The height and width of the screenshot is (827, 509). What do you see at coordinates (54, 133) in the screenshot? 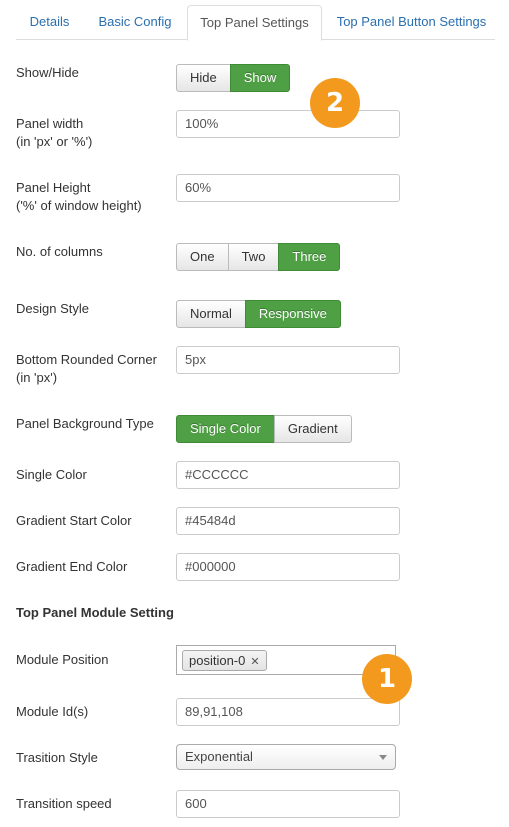
I see `panel-width-label: Panel width (in 'px' or '%')` at bounding box center [54, 133].